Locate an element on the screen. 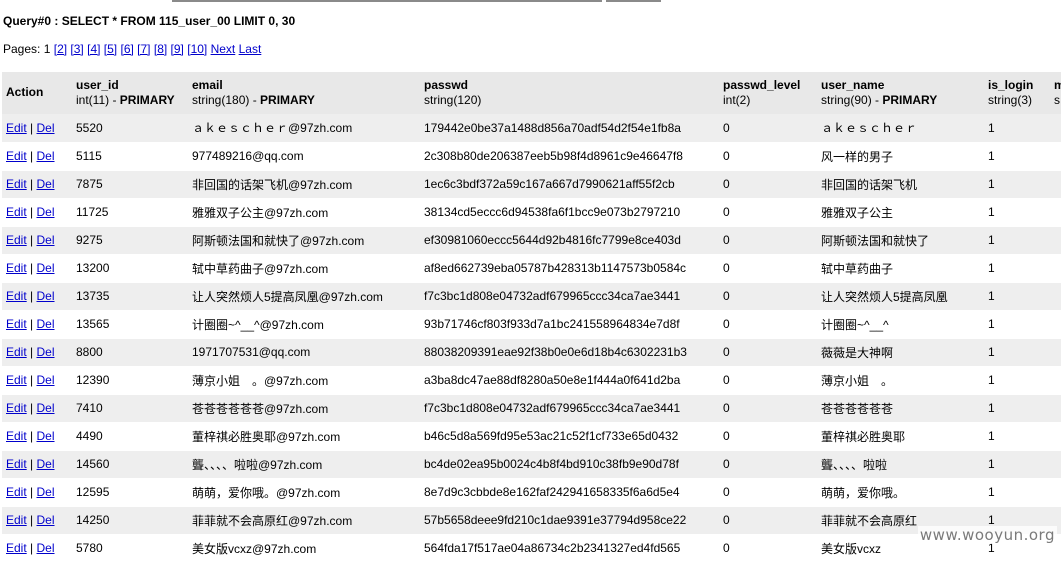 The height and width of the screenshot is (563, 1061). page-link: [8] is located at coordinates (160, 49).